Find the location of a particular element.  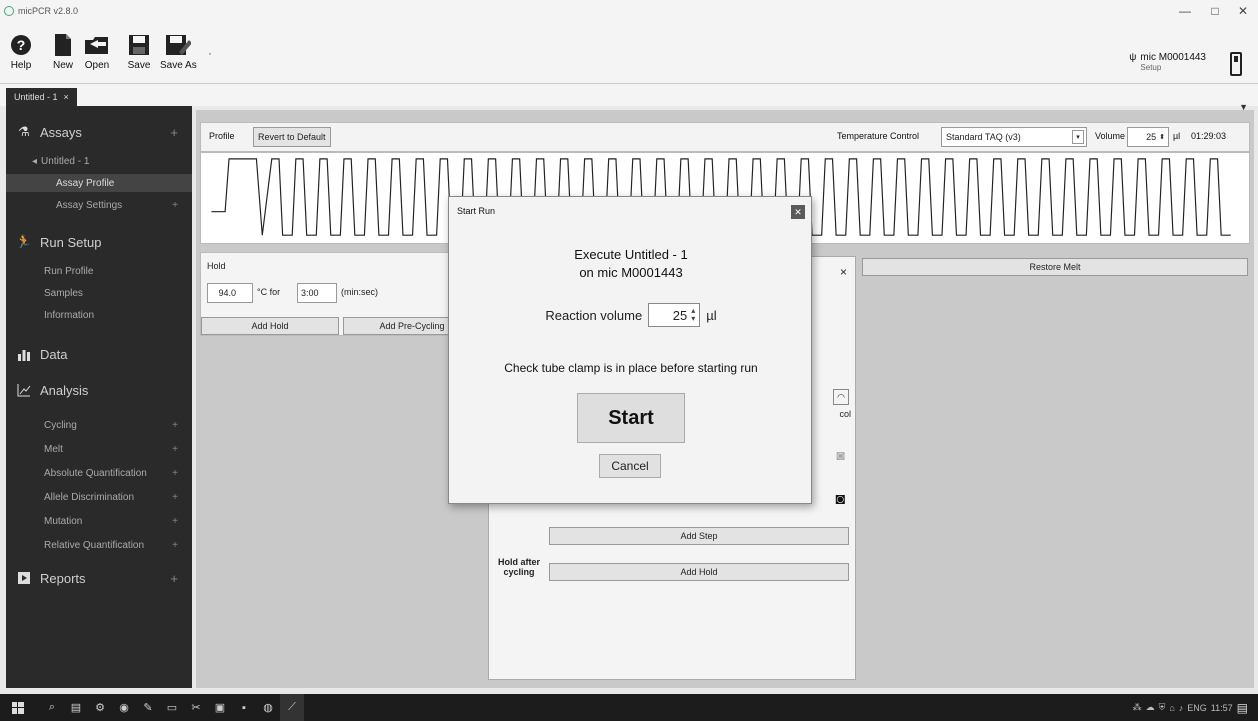

sidebar-item-analysis: Analysis is located at coordinates (99, 390).